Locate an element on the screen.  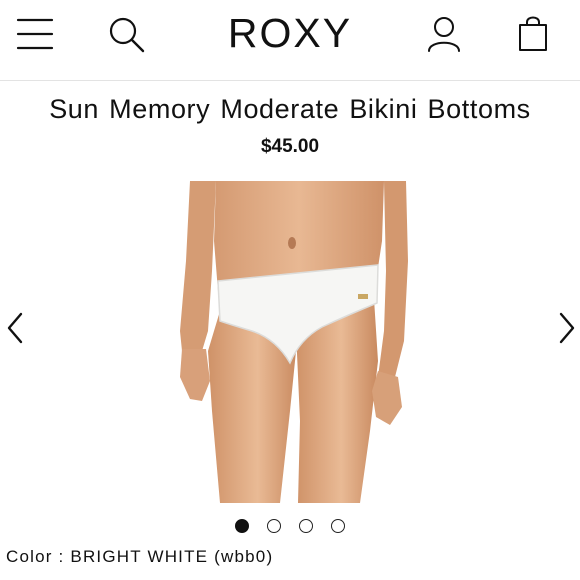
site-header: ROXY is located at coordinates (290, 40).